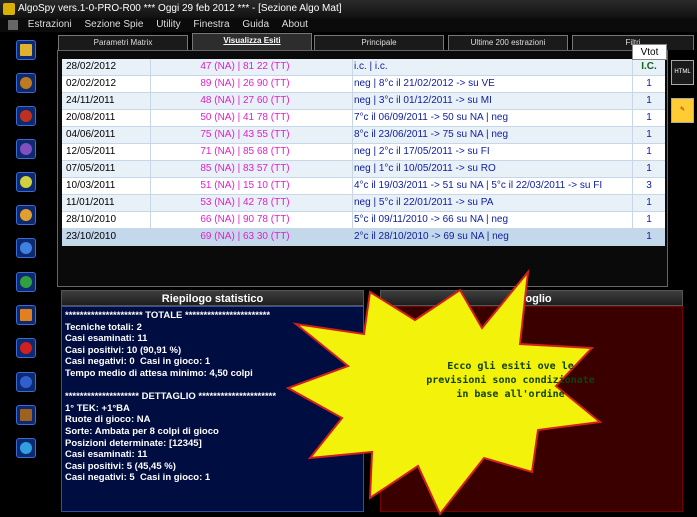 The image size is (697, 517). I want to click on tab-parametri-matrix: Parametri Matrix, so click(123, 42).